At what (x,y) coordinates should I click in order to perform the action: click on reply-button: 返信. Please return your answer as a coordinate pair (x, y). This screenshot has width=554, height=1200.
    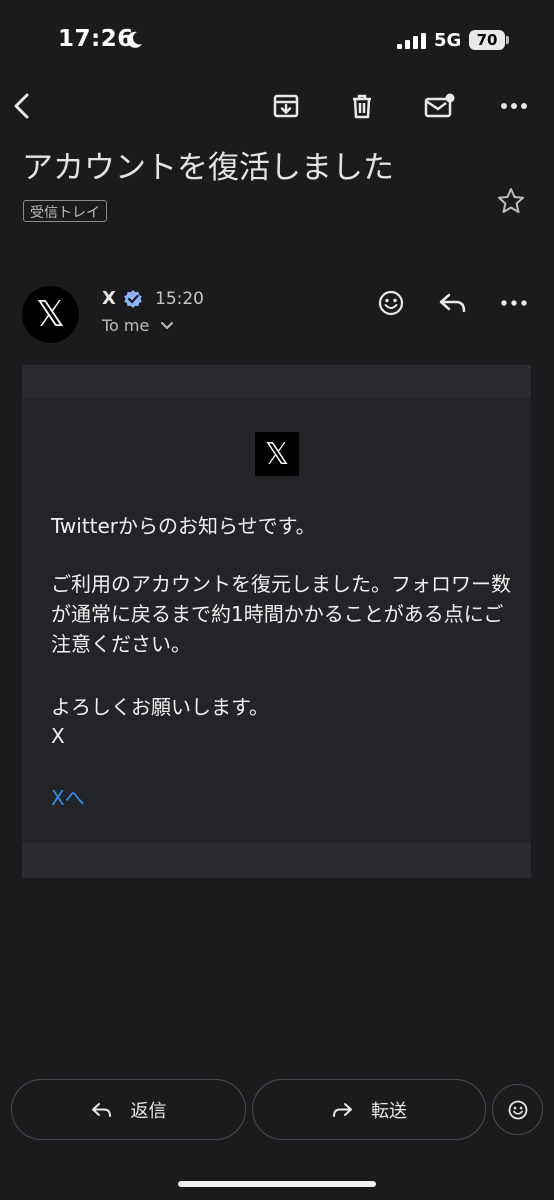
    Looking at the image, I should click on (128, 1109).